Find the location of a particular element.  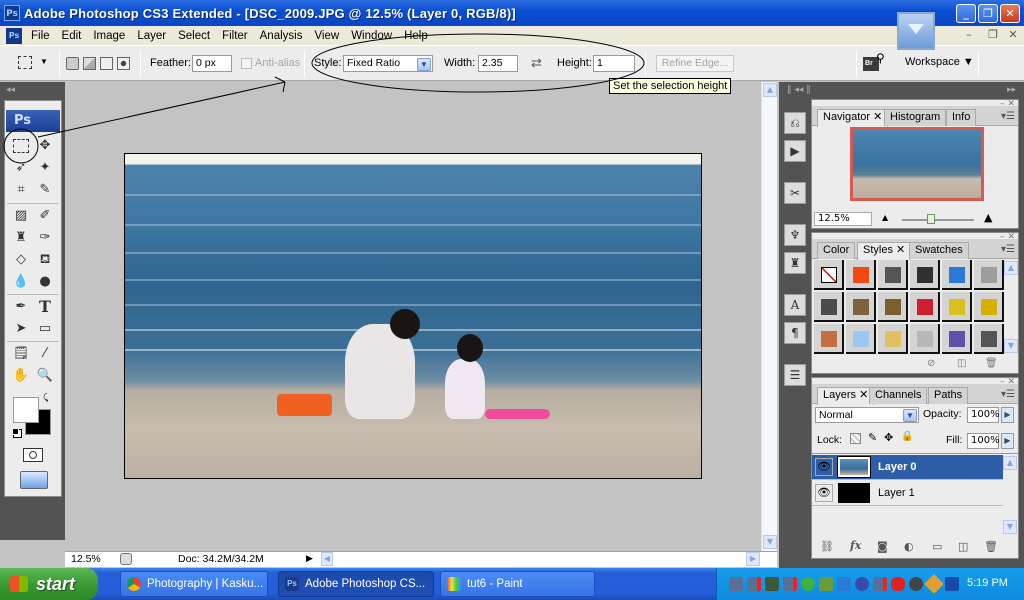

network-icon is located at coordinates (736, 584).